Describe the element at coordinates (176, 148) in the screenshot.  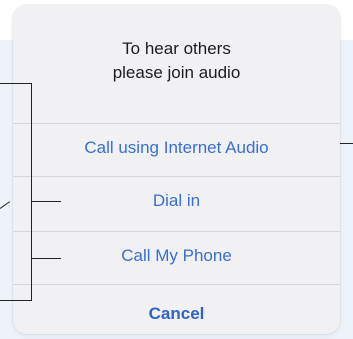
I see `call-internet-audio-button: Call using Internet Audio` at that location.